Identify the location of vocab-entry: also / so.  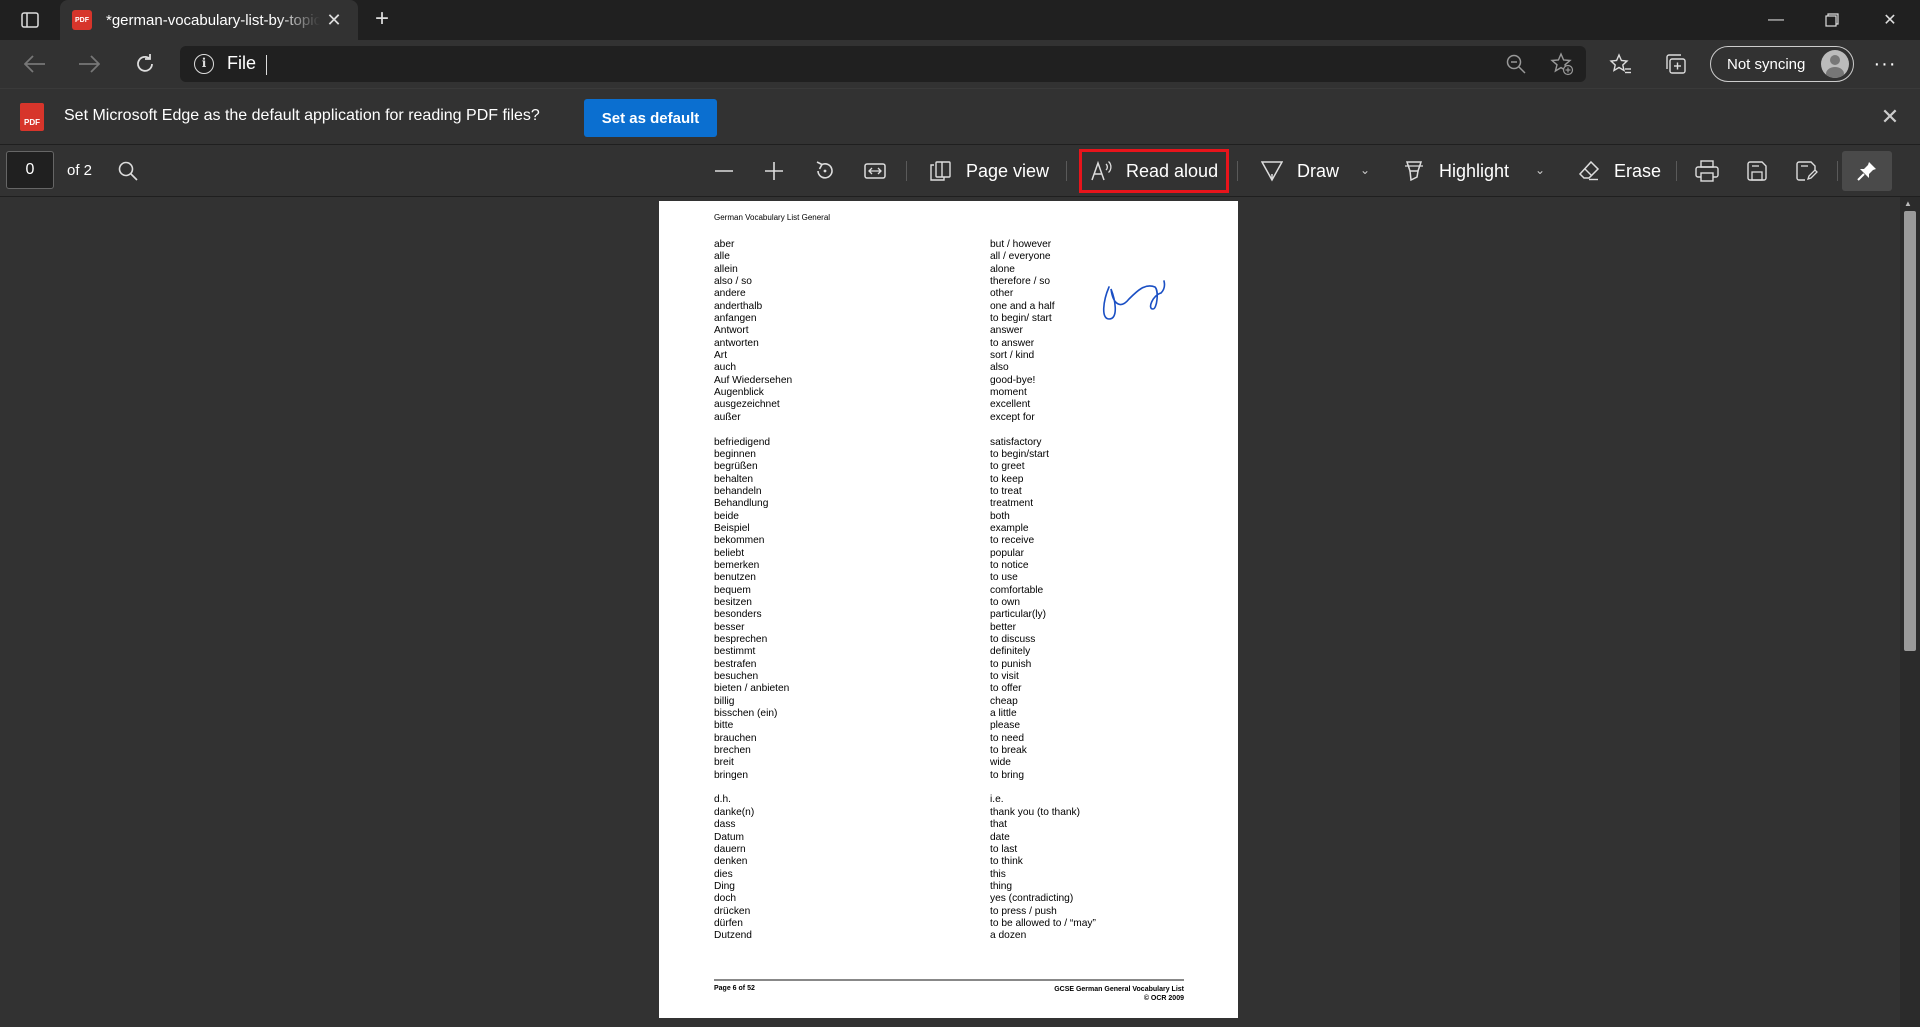
(733, 282).